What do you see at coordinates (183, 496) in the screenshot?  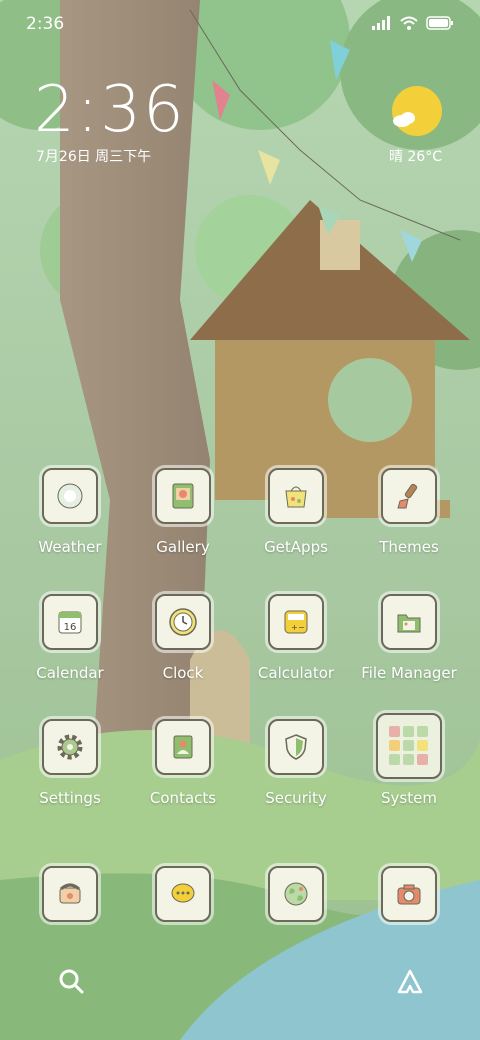 I see `gallery-app-icon` at bounding box center [183, 496].